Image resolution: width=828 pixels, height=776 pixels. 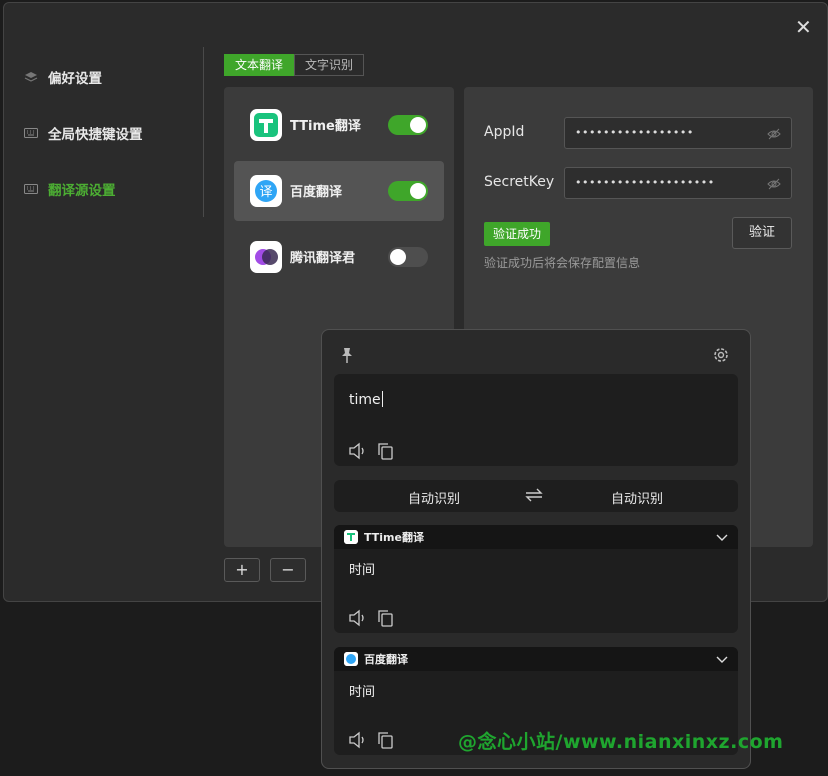 I want to click on source-name: 百度翻译, so click(x=316, y=192).